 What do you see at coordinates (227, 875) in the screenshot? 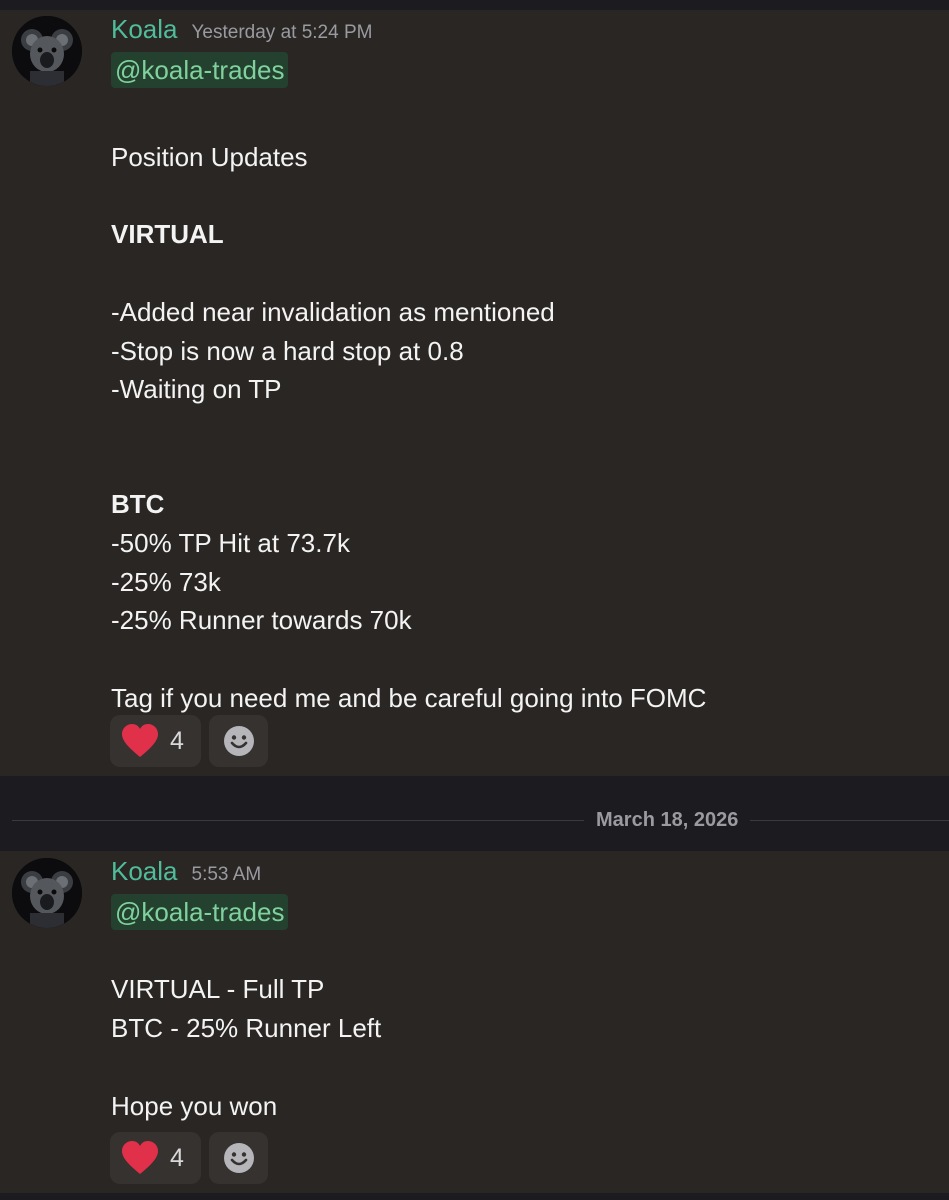
I see `timestamp: 5:53 AM` at bounding box center [227, 875].